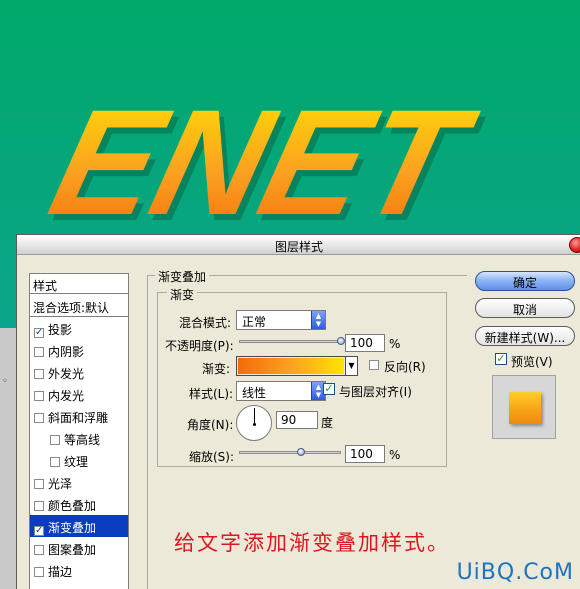  What do you see at coordinates (211, 394) in the screenshot?
I see `style-label: 样式(L):` at bounding box center [211, 394].